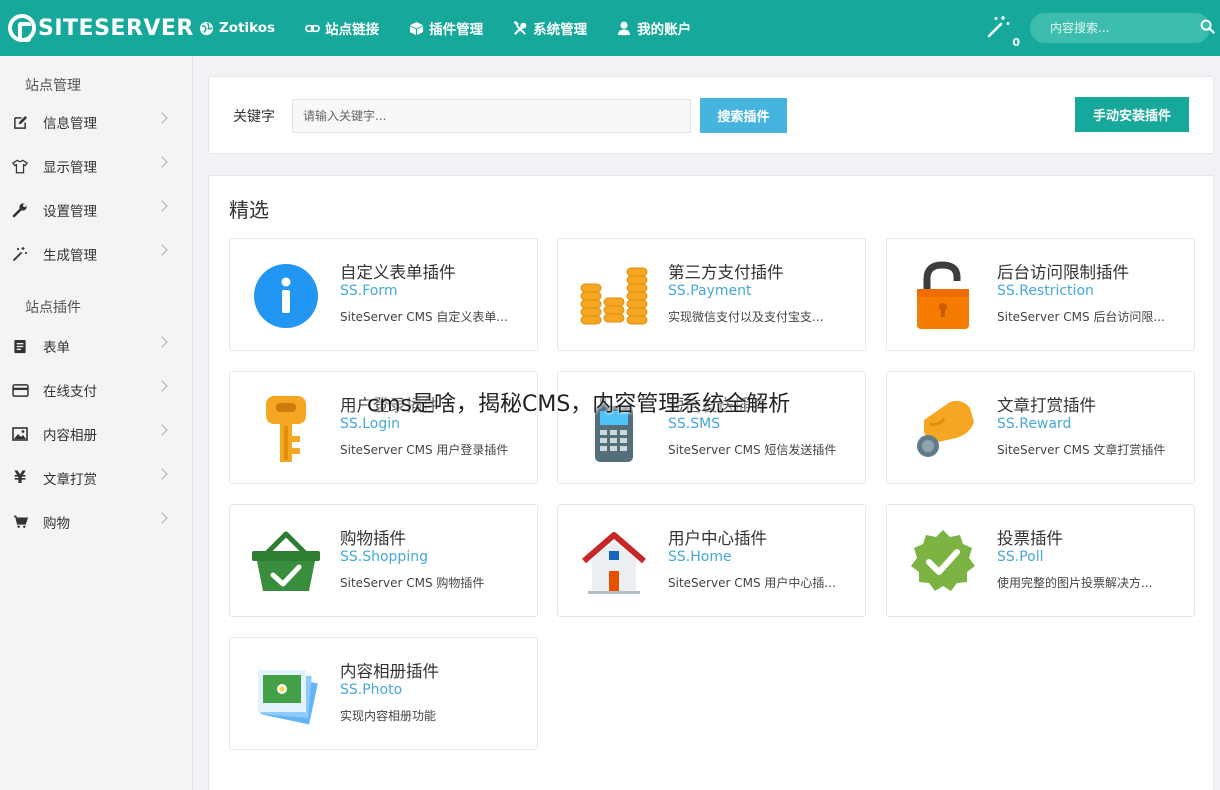  Describe the element at coordinates (20, 210) in the screenshot. I see `wrench-icon` at that location.